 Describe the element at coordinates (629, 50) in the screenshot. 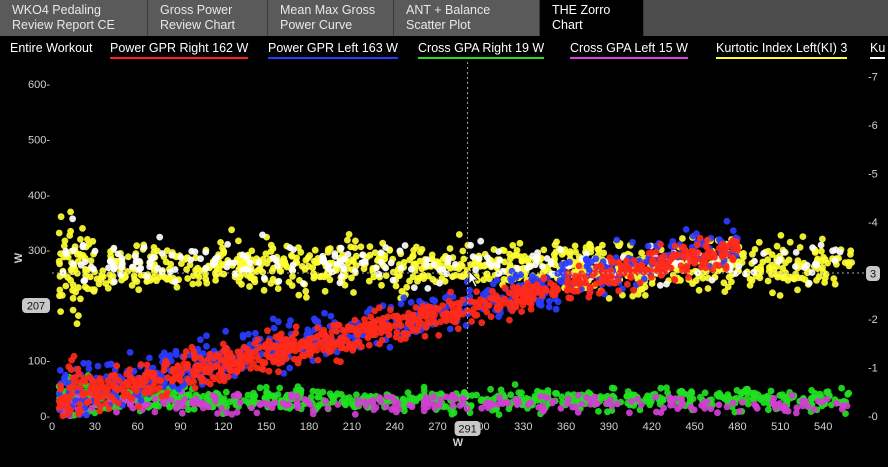

I see `legend-cross-gpa-left: Cross GPA Left 15 W` at that location.